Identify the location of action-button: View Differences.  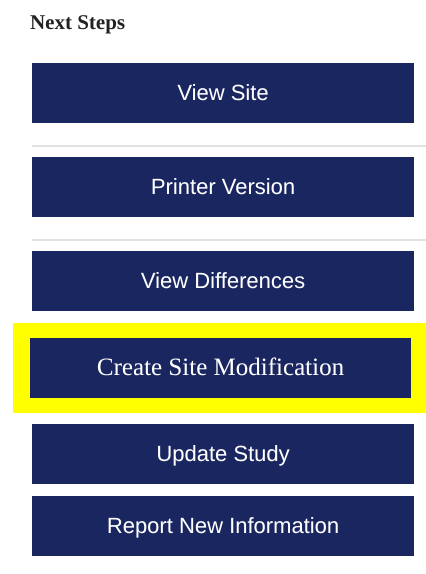
(223, 281).